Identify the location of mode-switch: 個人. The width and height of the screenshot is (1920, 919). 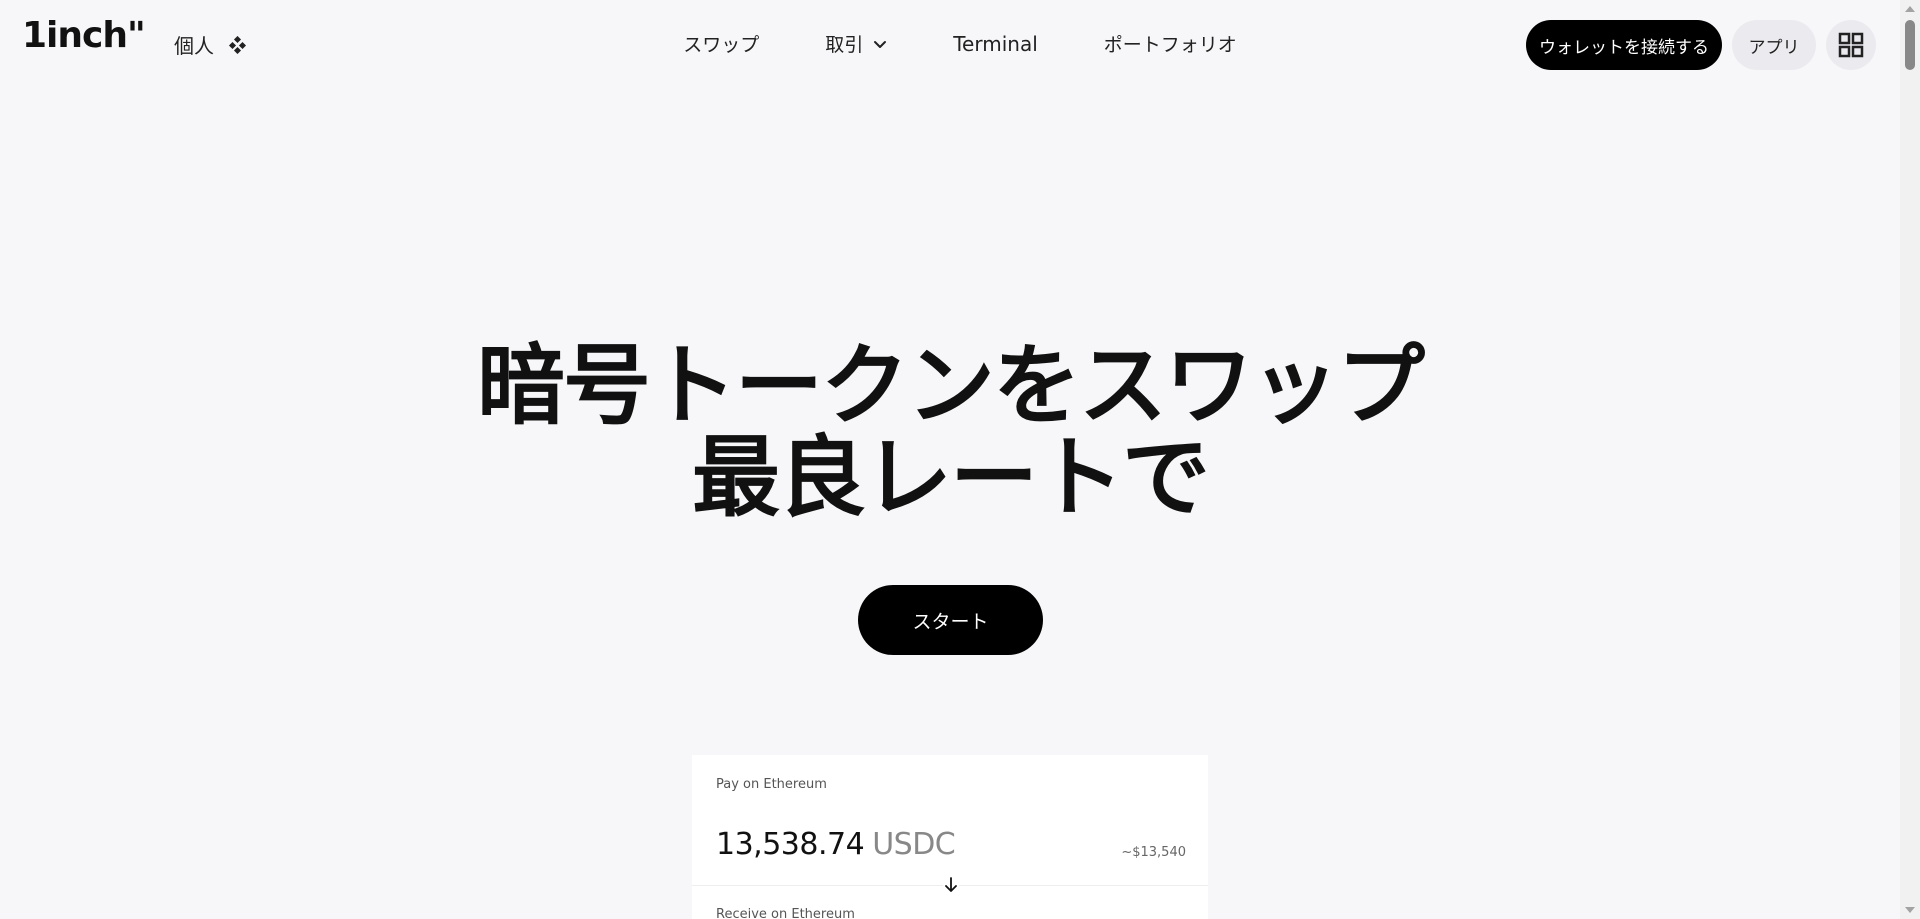
(210, 44).